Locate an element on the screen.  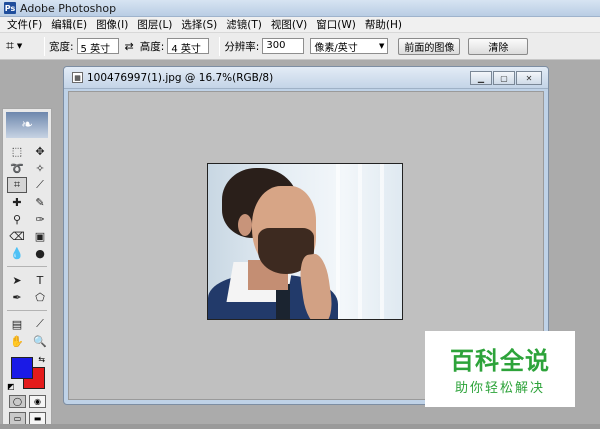
window-controls: ▁ ▢ ✕ is located at coordinates (506, 78).